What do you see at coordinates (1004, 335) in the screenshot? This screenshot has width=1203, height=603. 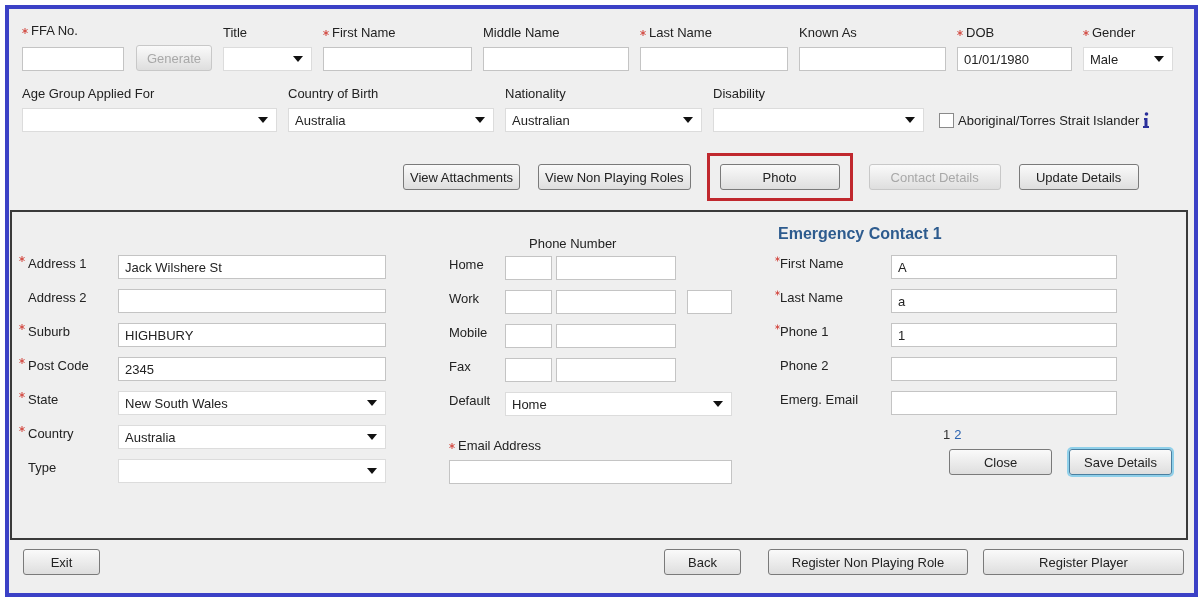 I see `text-field: 1` at bounding box center [1004, 335].